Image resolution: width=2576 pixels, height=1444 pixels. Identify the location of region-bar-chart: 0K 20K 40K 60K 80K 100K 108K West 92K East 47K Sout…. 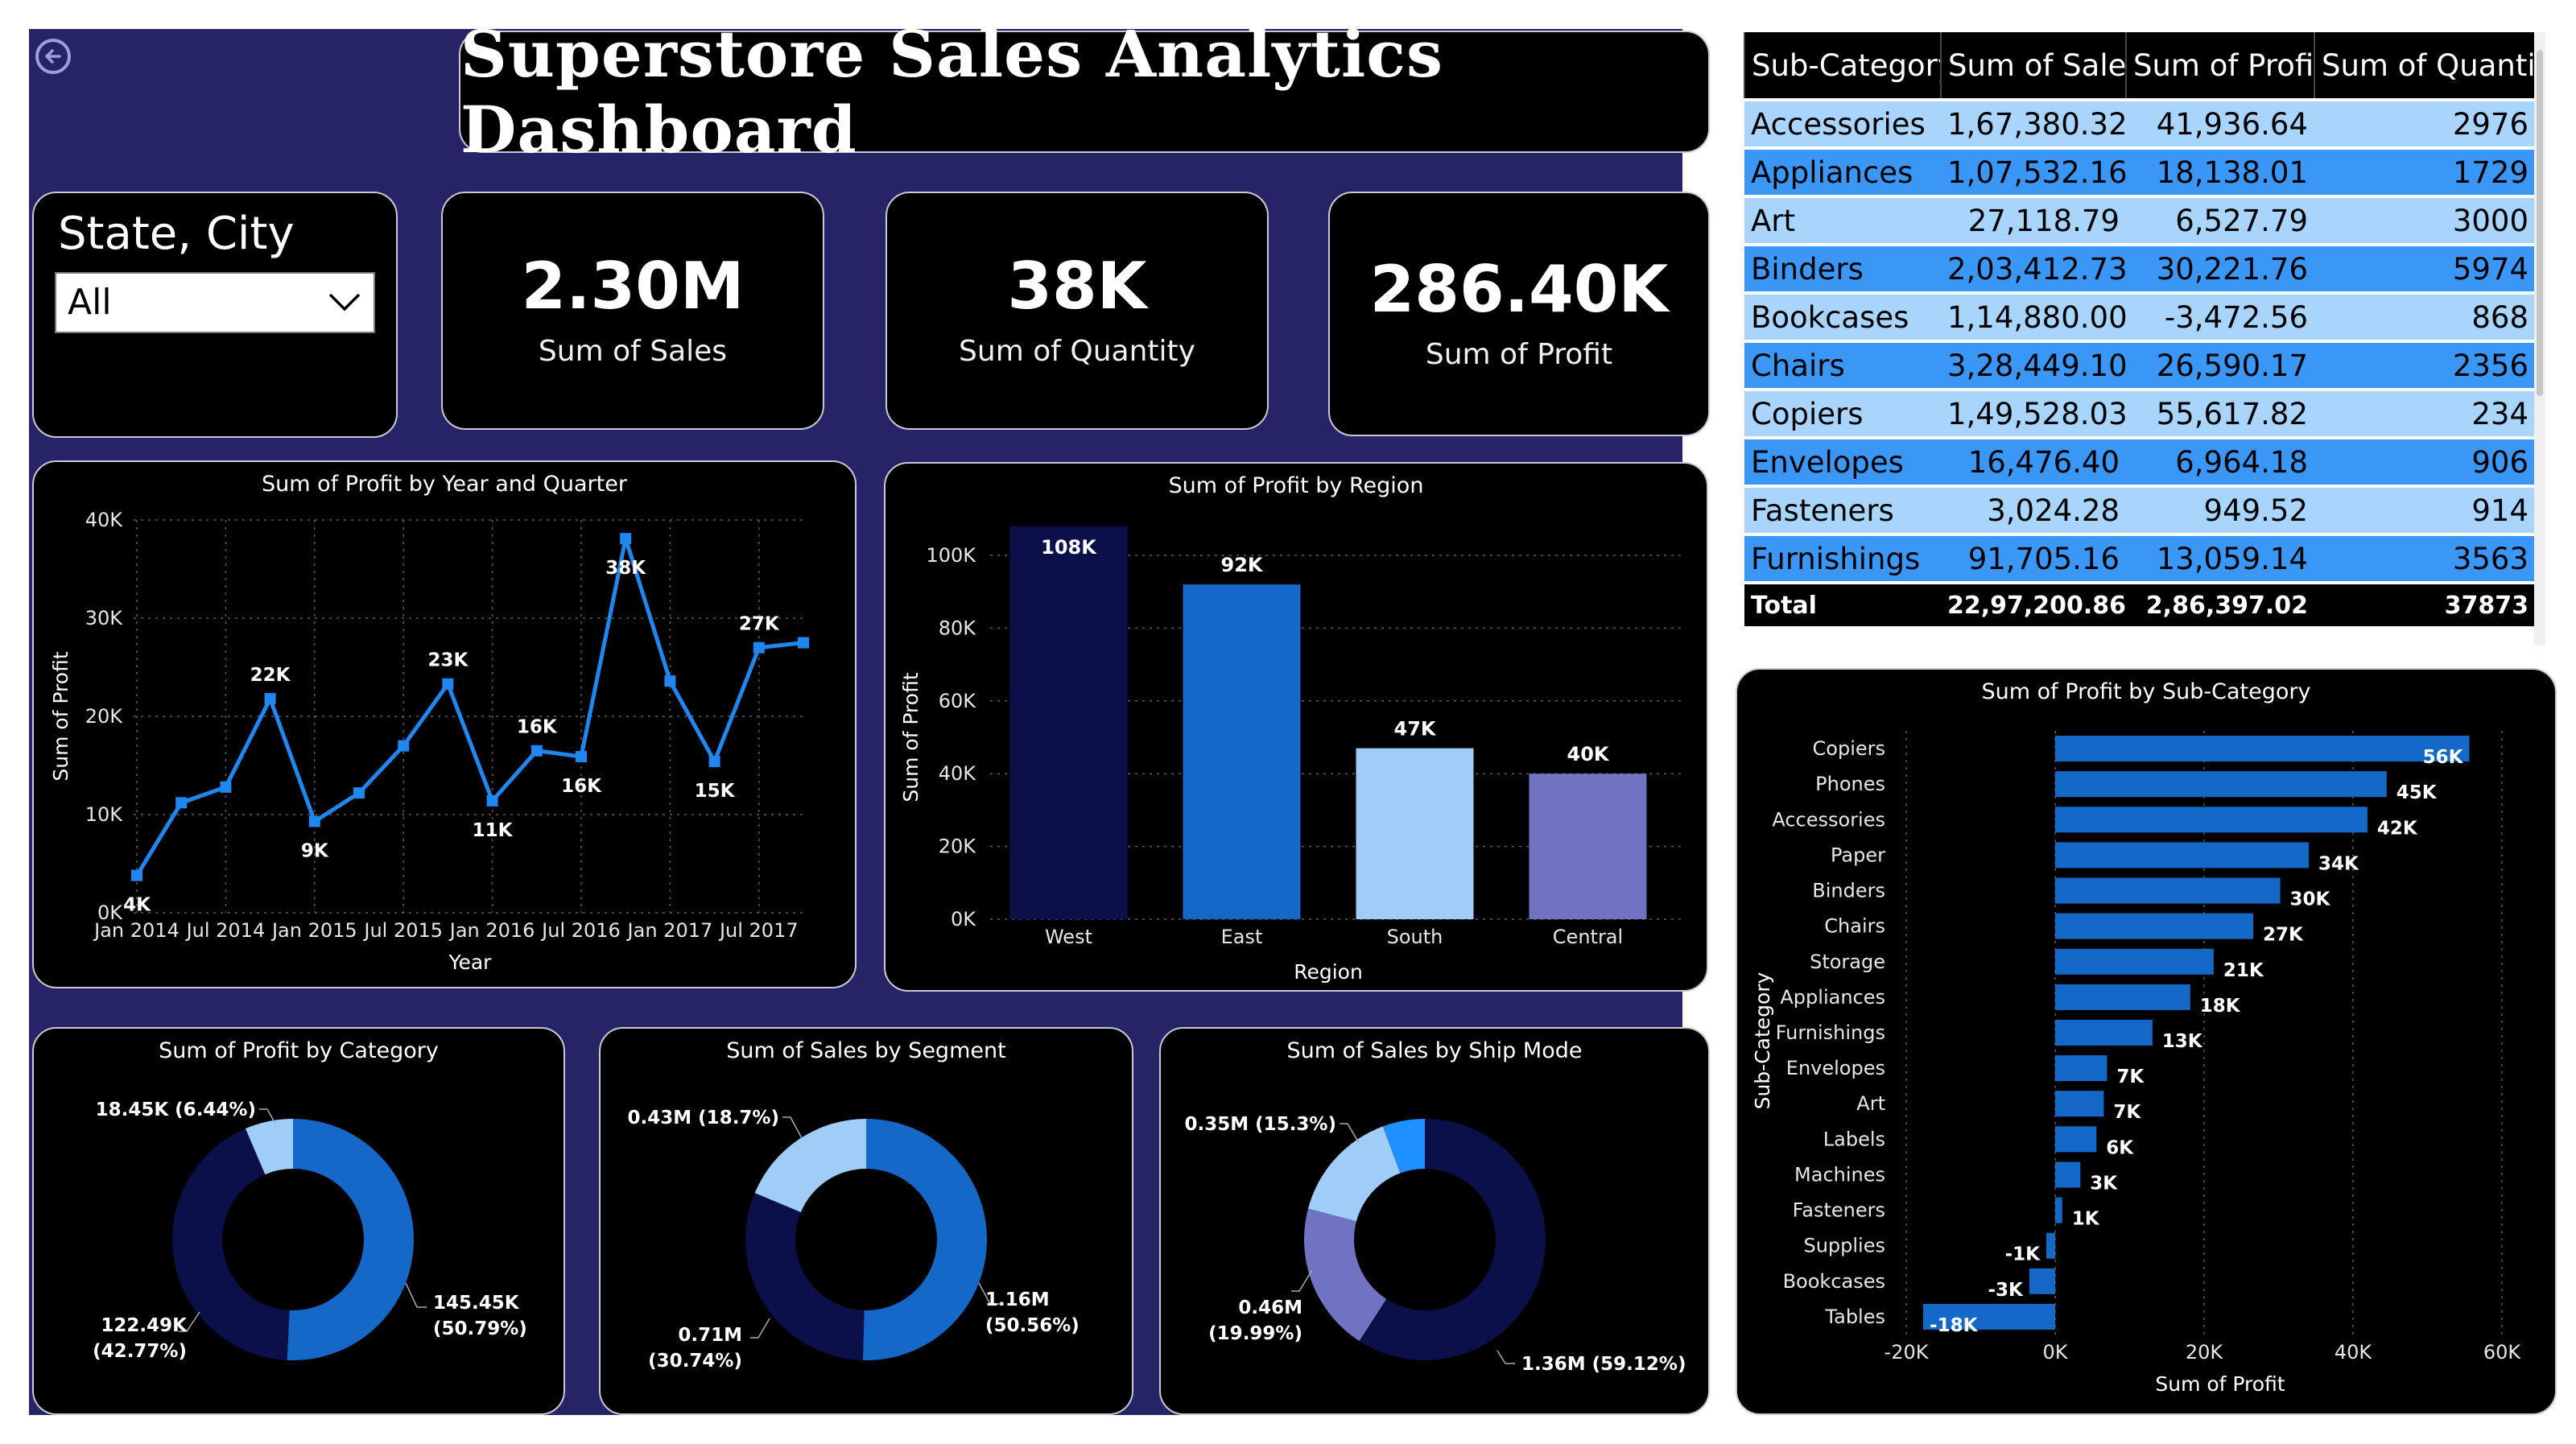
(1290, 755).